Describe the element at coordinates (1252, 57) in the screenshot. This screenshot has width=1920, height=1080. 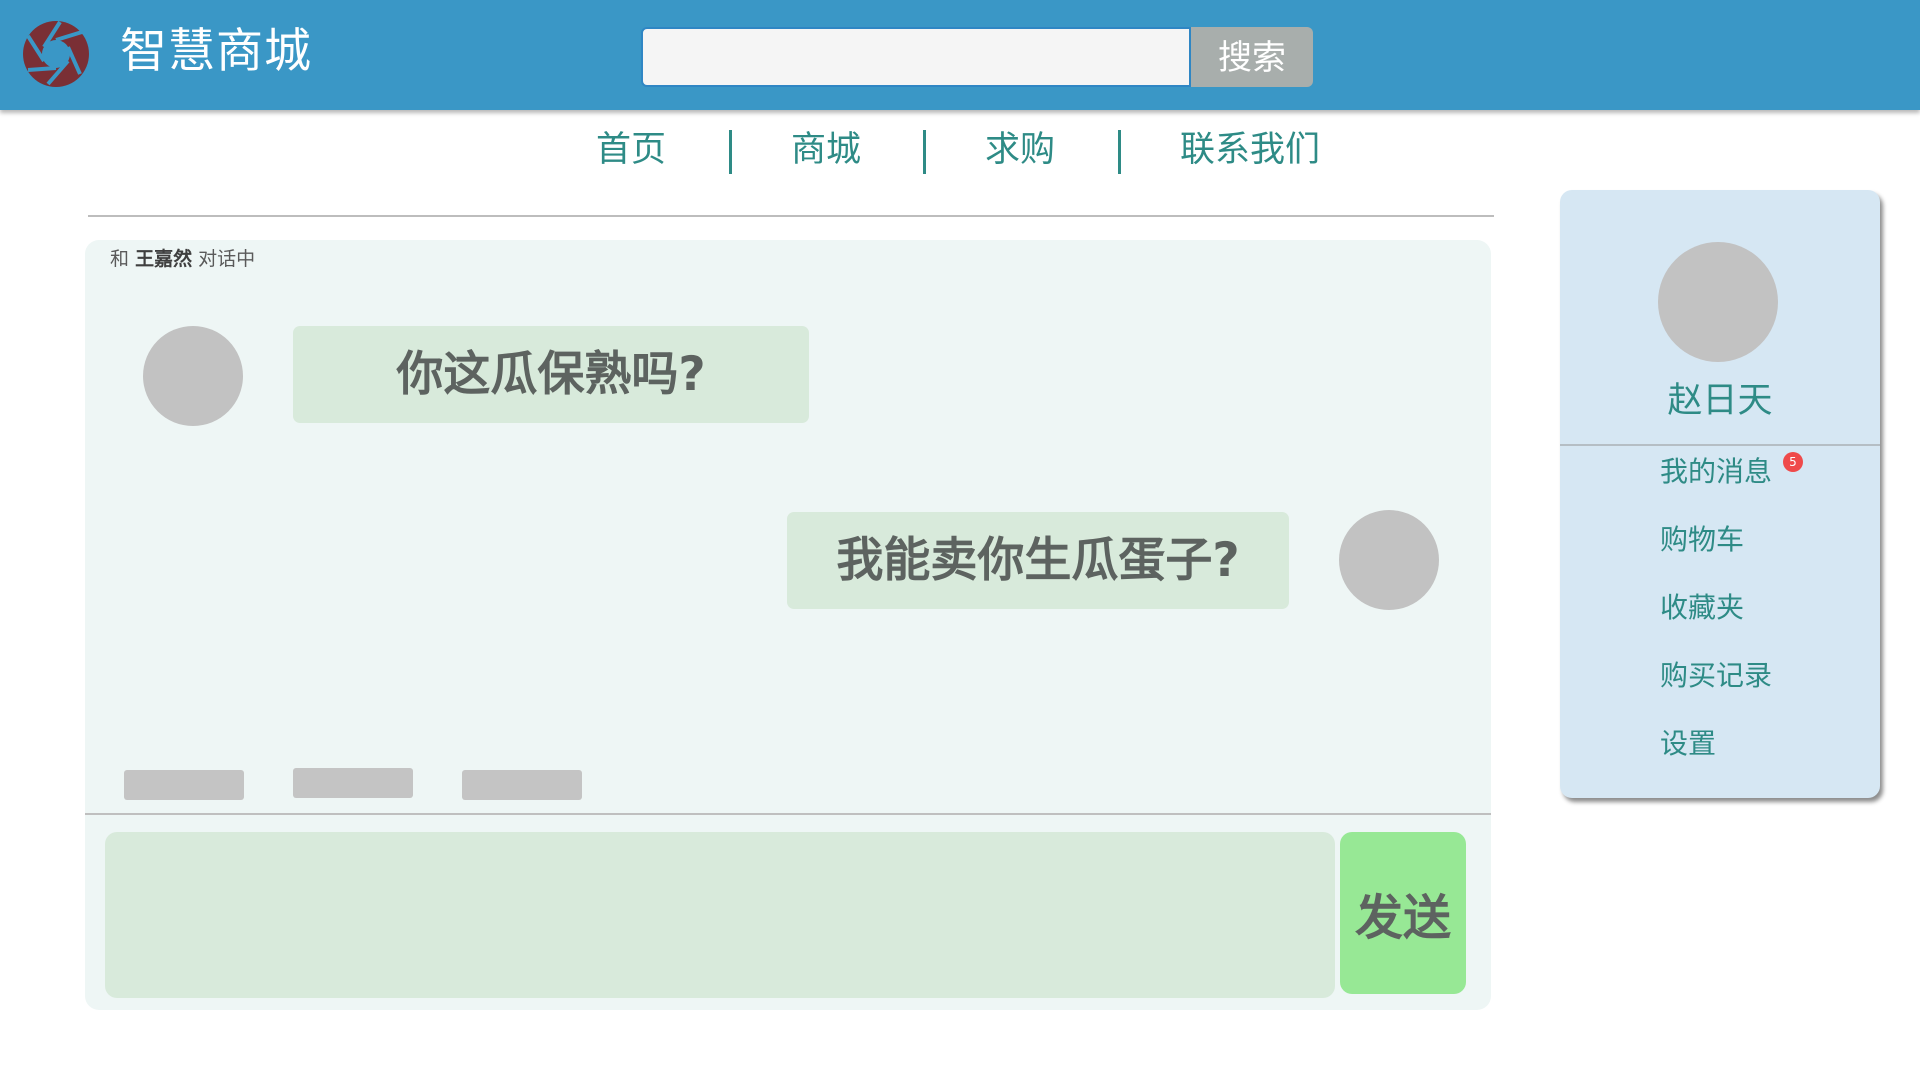
I see `search-button: 搜索` at that location.